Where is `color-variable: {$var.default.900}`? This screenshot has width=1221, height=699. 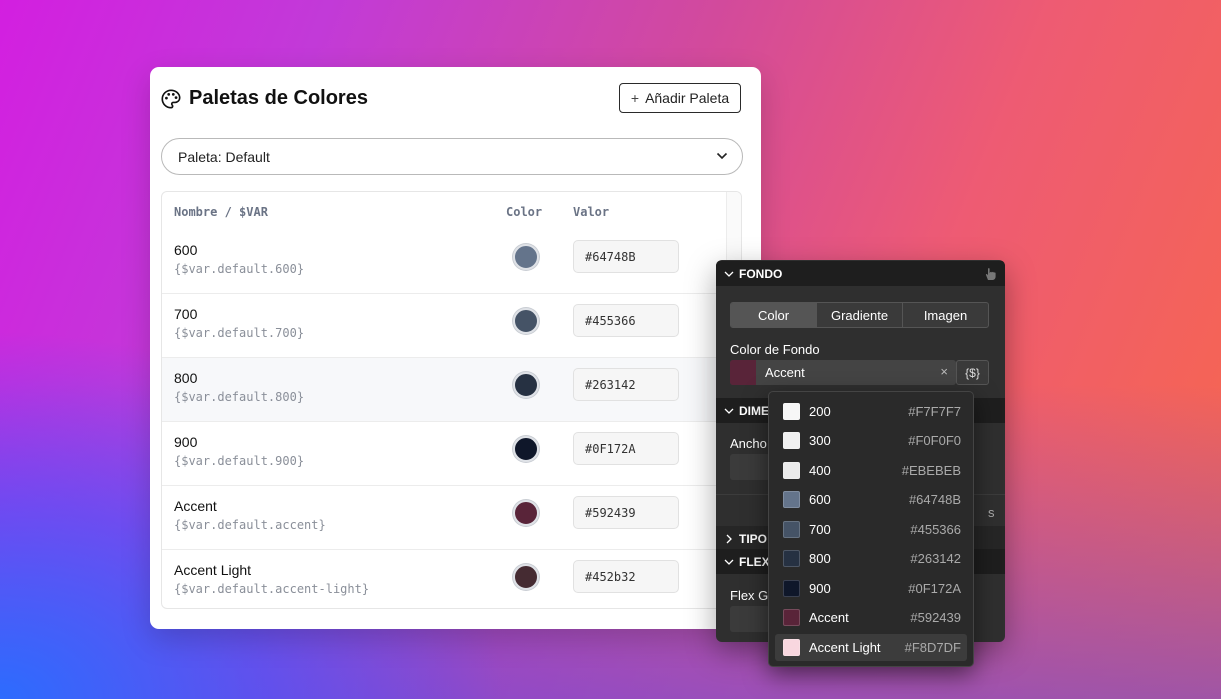 color-variable: {$var.default.900} is located at coordinates (239, 461).